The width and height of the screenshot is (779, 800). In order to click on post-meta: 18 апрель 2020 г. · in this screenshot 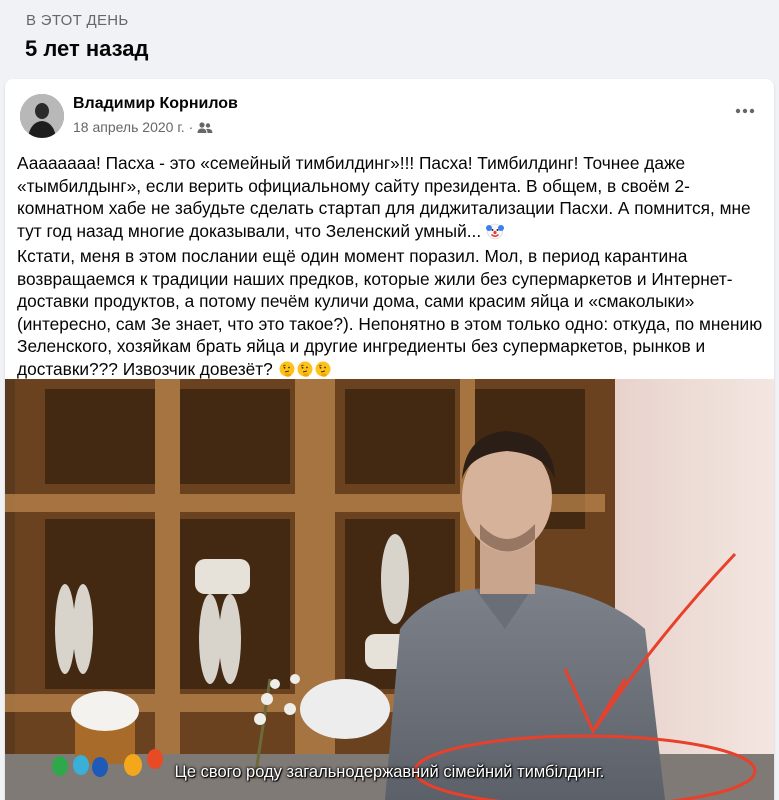, I will do `click(143, 127)`.